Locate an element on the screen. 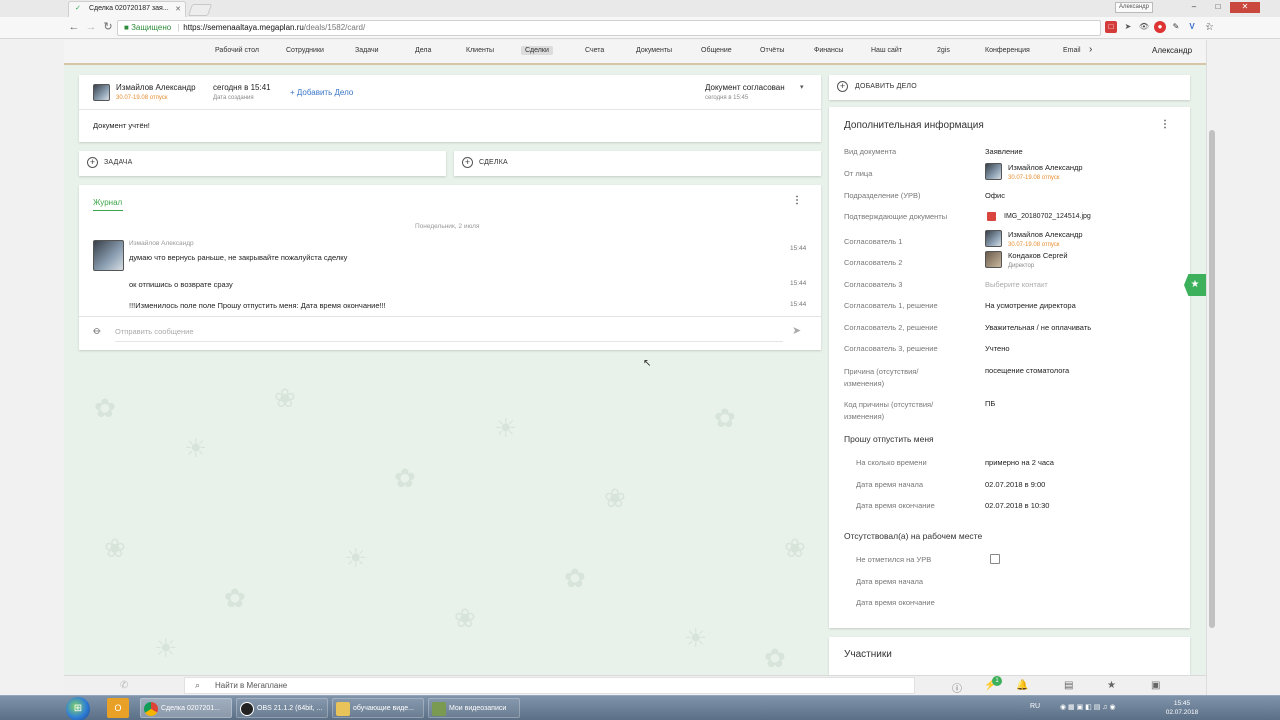 The width and height of the screenshot is (1280, 720). page-scrollbar is located at coordinates (1211, 367).